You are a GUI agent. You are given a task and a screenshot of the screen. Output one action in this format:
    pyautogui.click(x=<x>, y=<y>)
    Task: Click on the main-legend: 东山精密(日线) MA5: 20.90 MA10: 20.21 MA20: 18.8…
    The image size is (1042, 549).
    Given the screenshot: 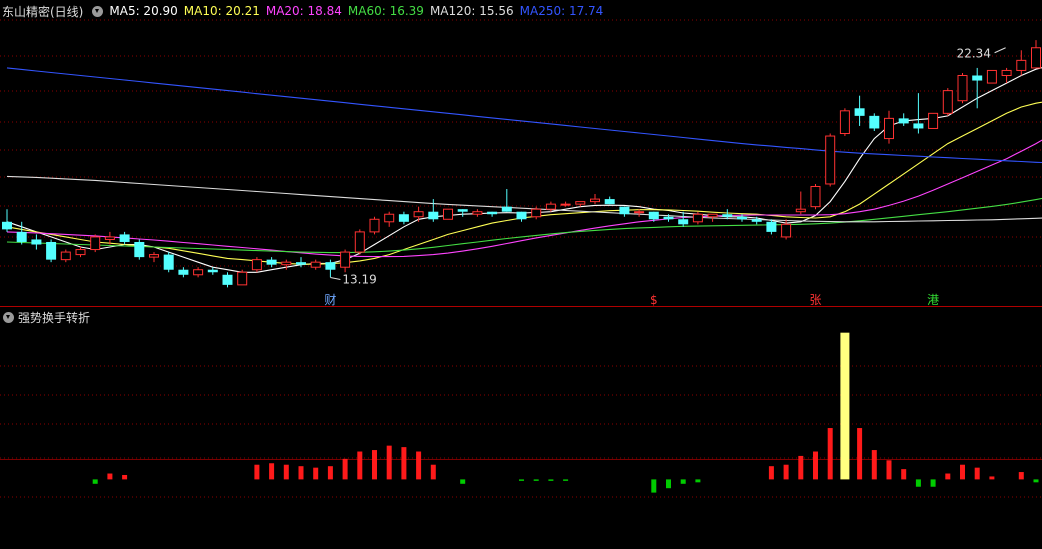 What is the action you would take?
    pyautogui.click(x=307, y=11)
    